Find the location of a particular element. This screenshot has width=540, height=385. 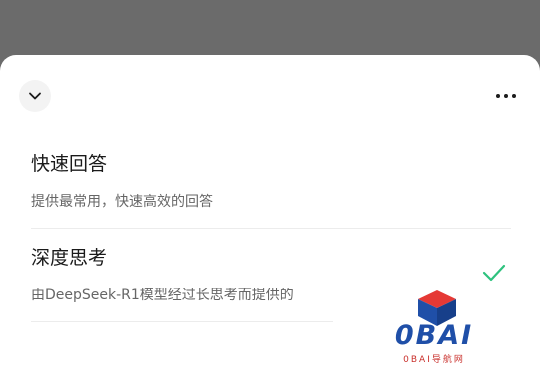

option-description: 由DeepSeek-R1模型经过长思考而提供的 is located at coordinates (162, 295).